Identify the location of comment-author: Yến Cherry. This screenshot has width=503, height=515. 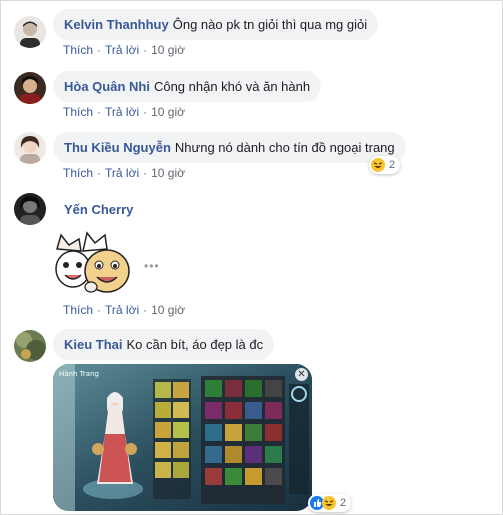
(100, 210).